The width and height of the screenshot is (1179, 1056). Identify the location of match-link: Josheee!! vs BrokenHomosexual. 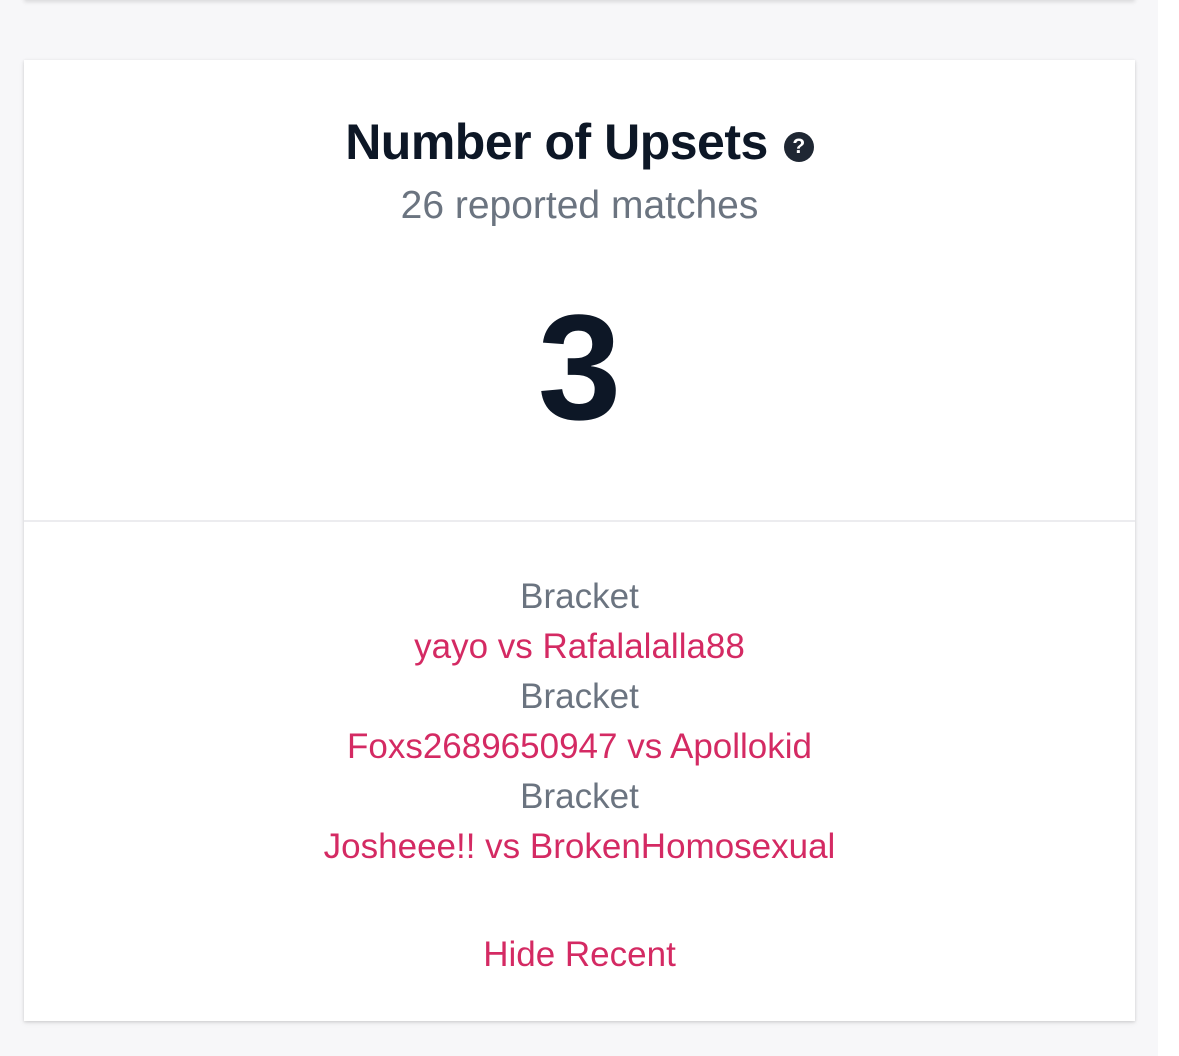
(579, 847).